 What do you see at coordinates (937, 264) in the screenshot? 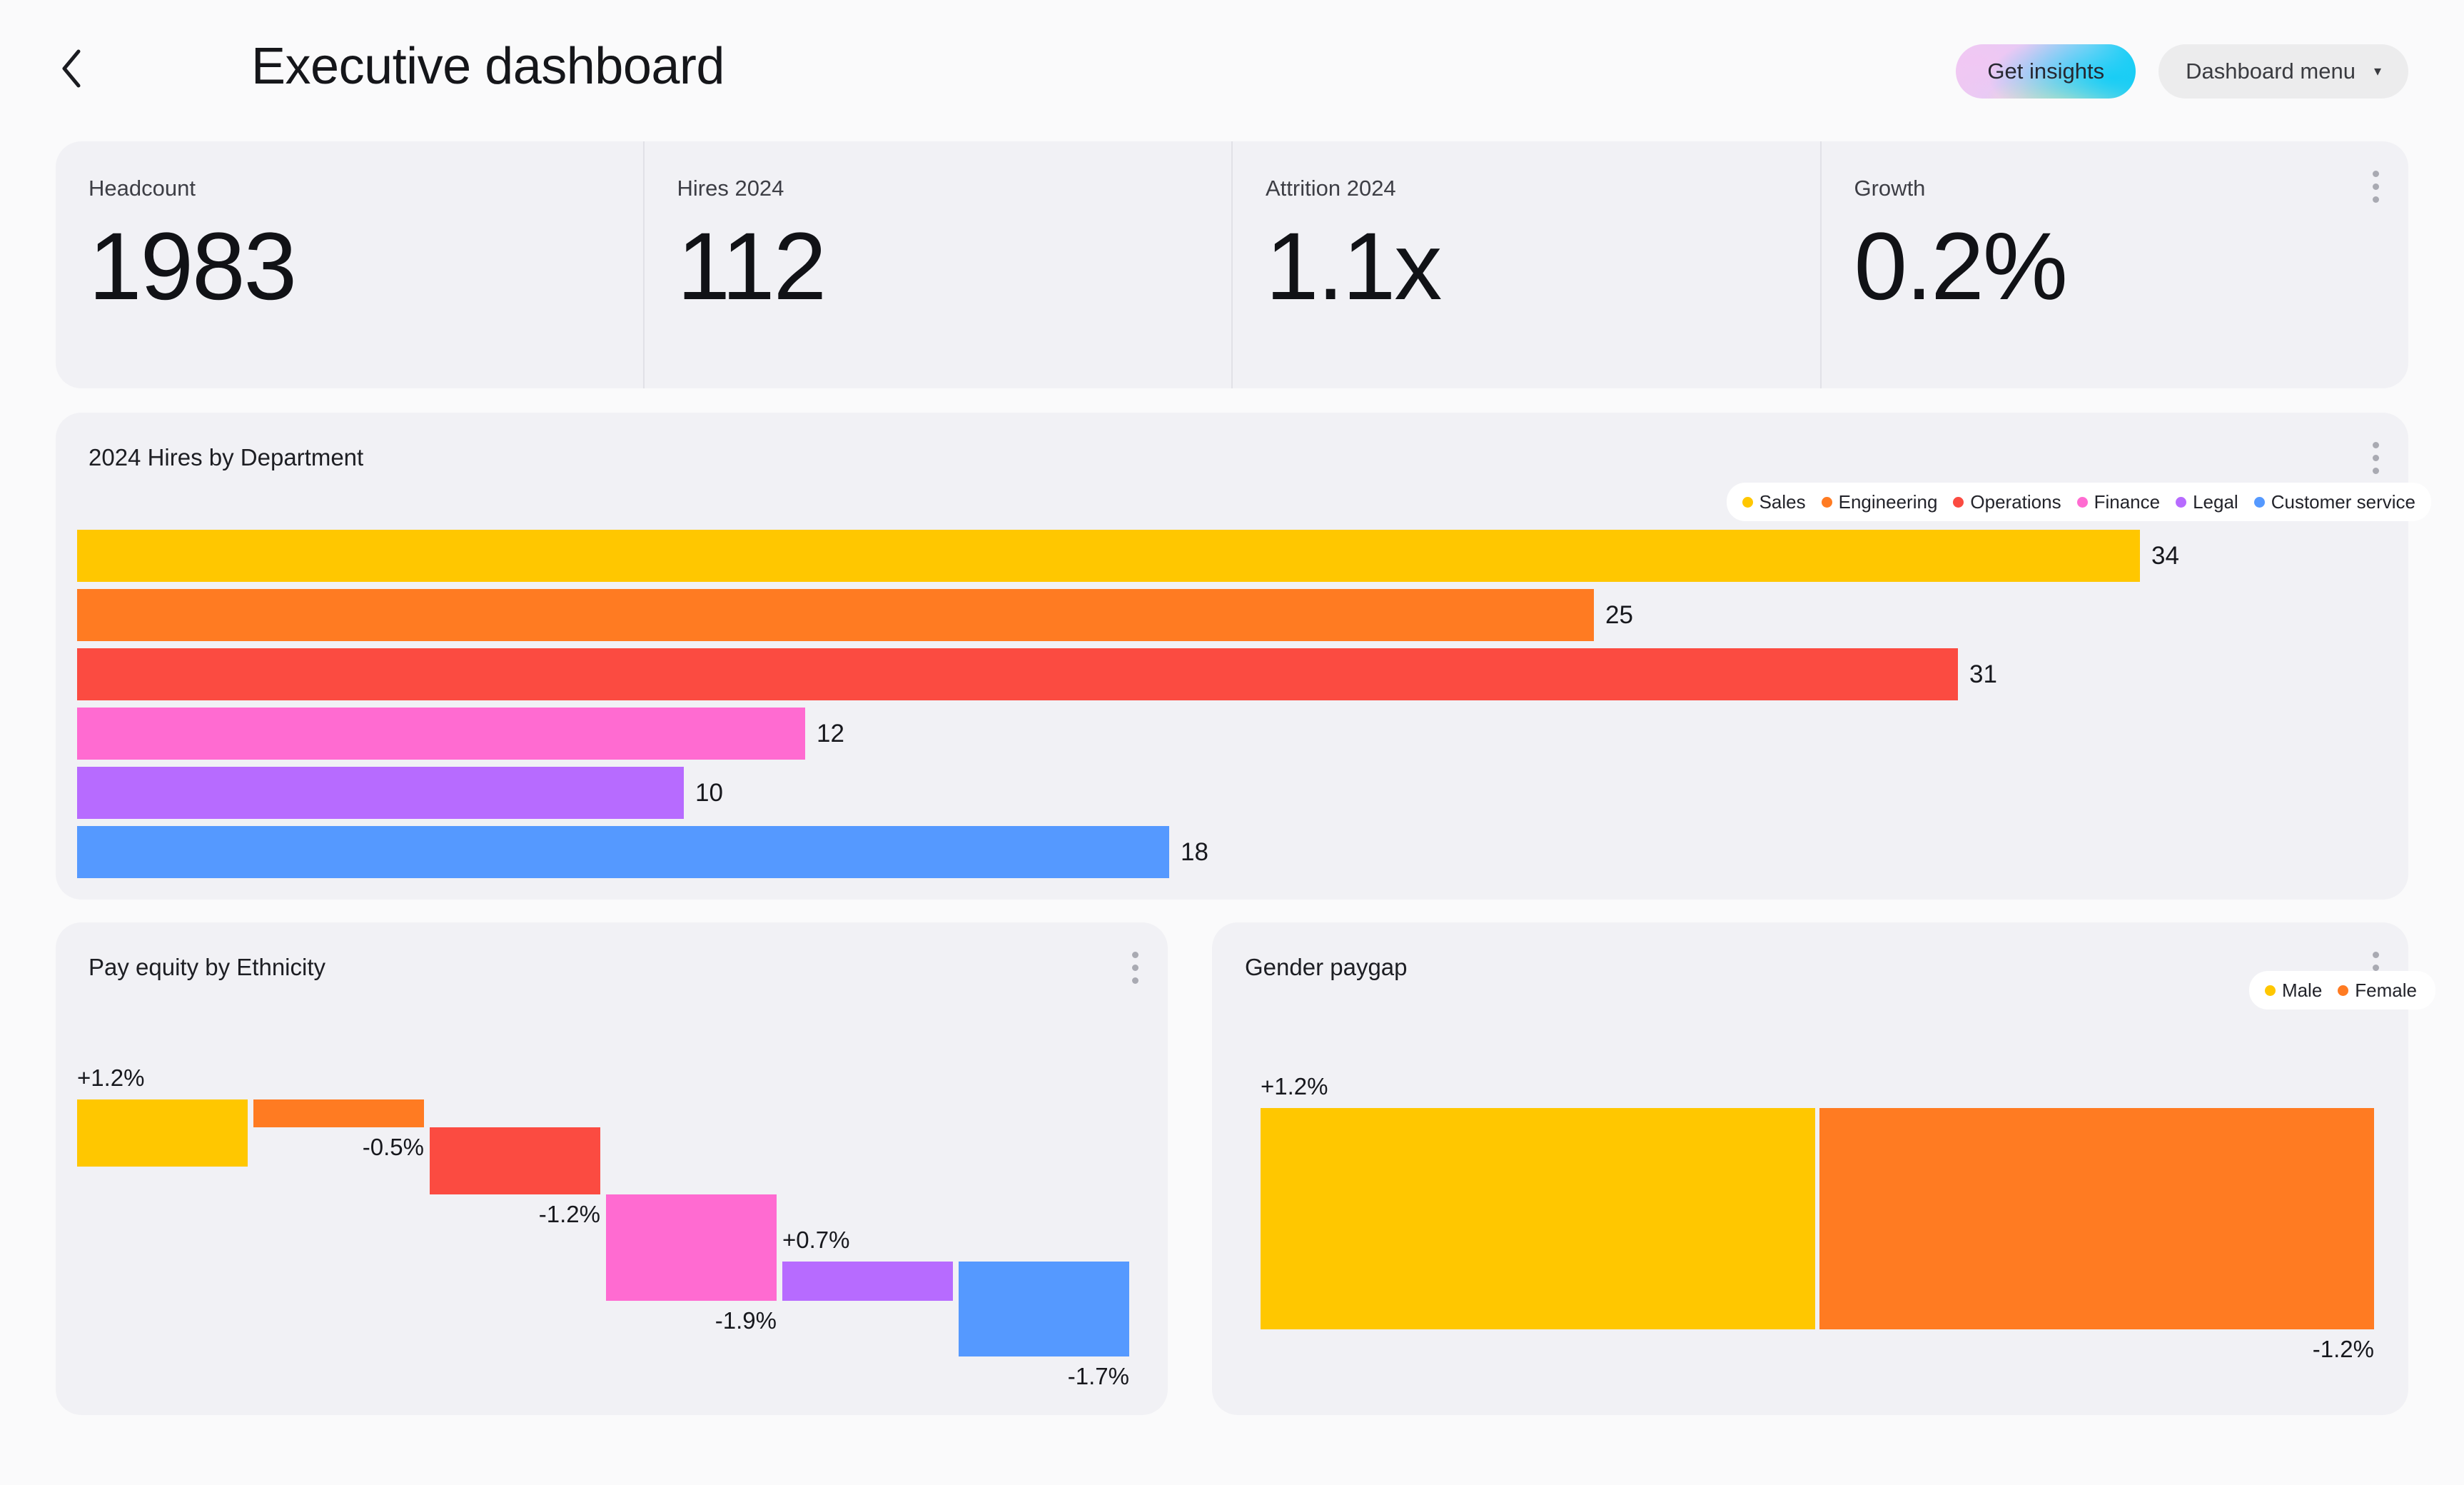
I see `kpi-hires-2024: Hires 2024 112` at bounding box center [937, 264].